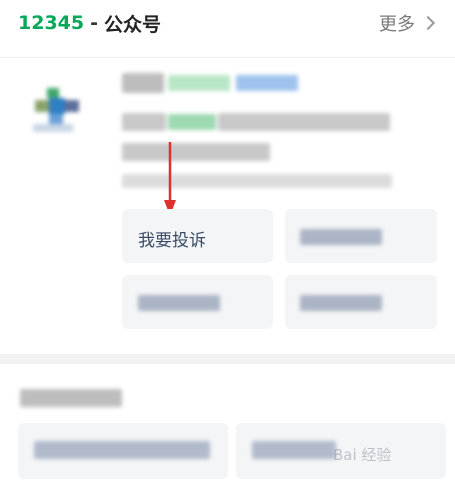 This screenshot has height=497, width=455. What do you see at coordinates (179, 303) in the screenshot?
I see `menu-item-3-label-obscured` at bounding box center [179, 303].